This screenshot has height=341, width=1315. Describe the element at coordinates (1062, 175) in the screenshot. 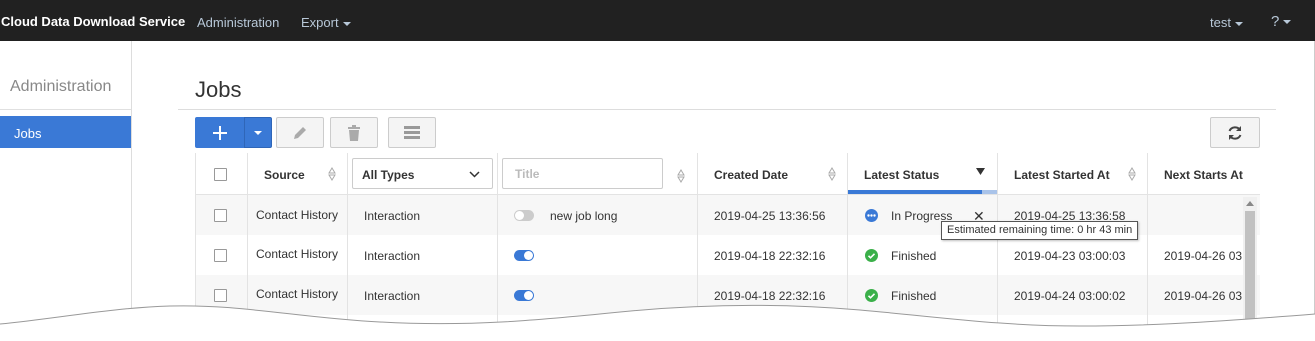

I see `header-started-label: Latest Started At` at that location.